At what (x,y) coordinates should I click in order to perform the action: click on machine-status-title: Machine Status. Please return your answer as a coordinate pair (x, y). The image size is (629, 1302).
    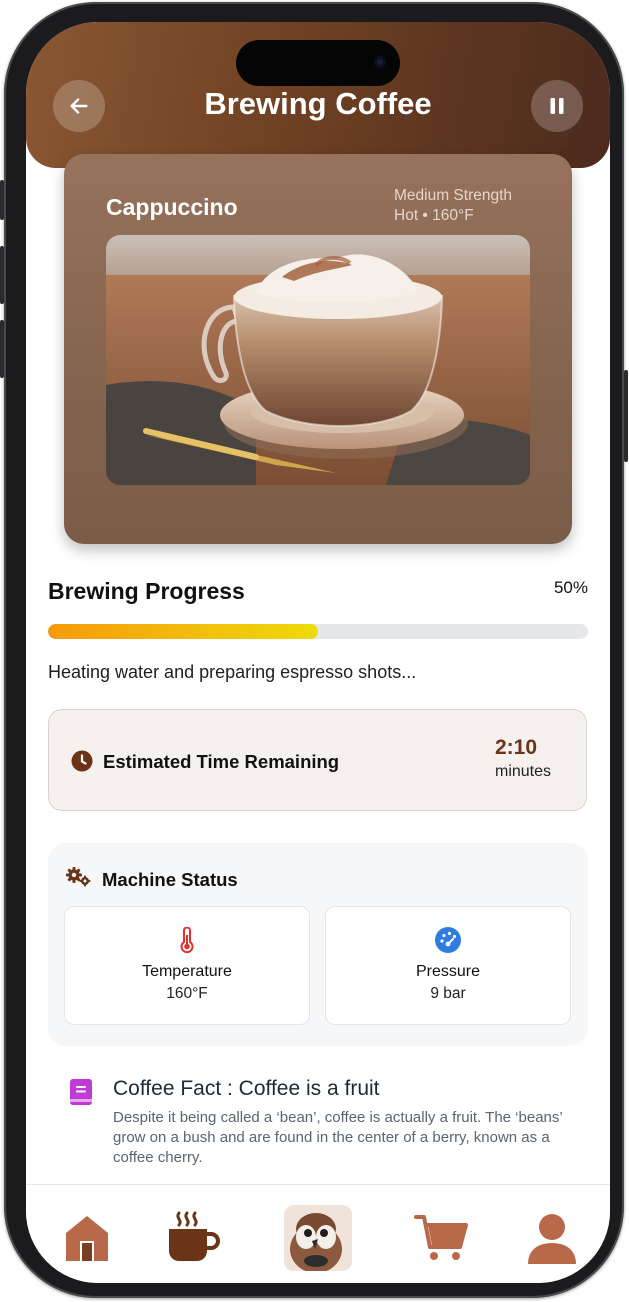
    Looking at the image, I should click on (170, 879).